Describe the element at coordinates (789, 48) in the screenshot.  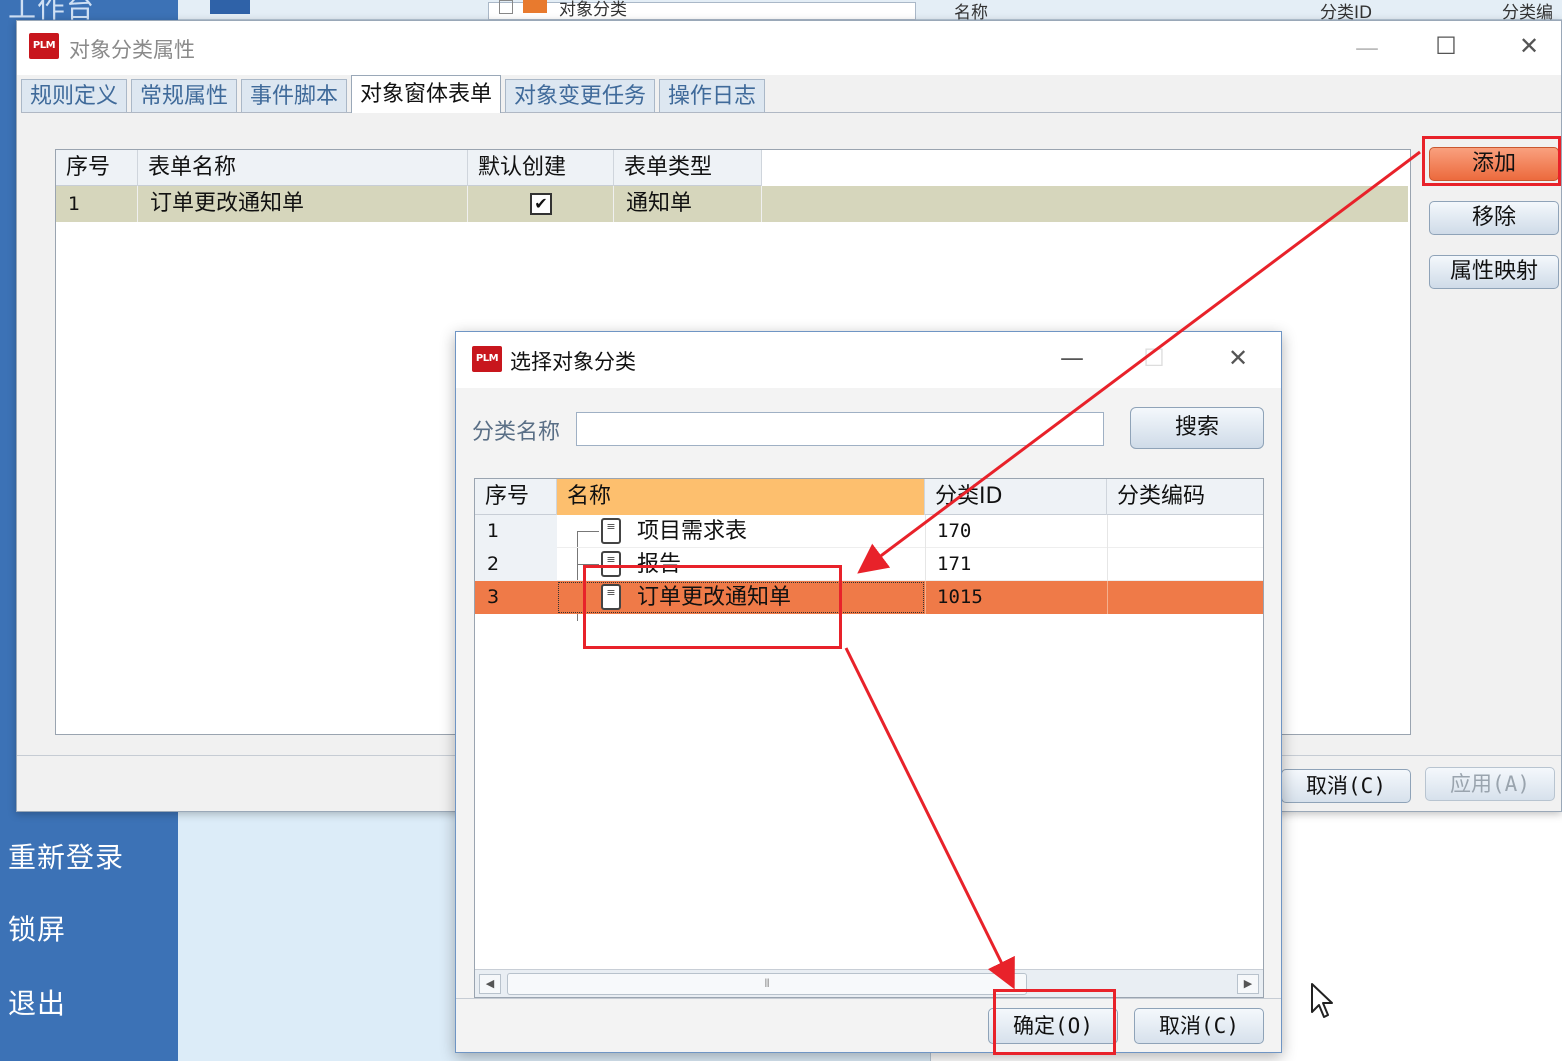
I see `properties-titlebar: PLM 对象分类属性 — ☐ ✕` at that location.